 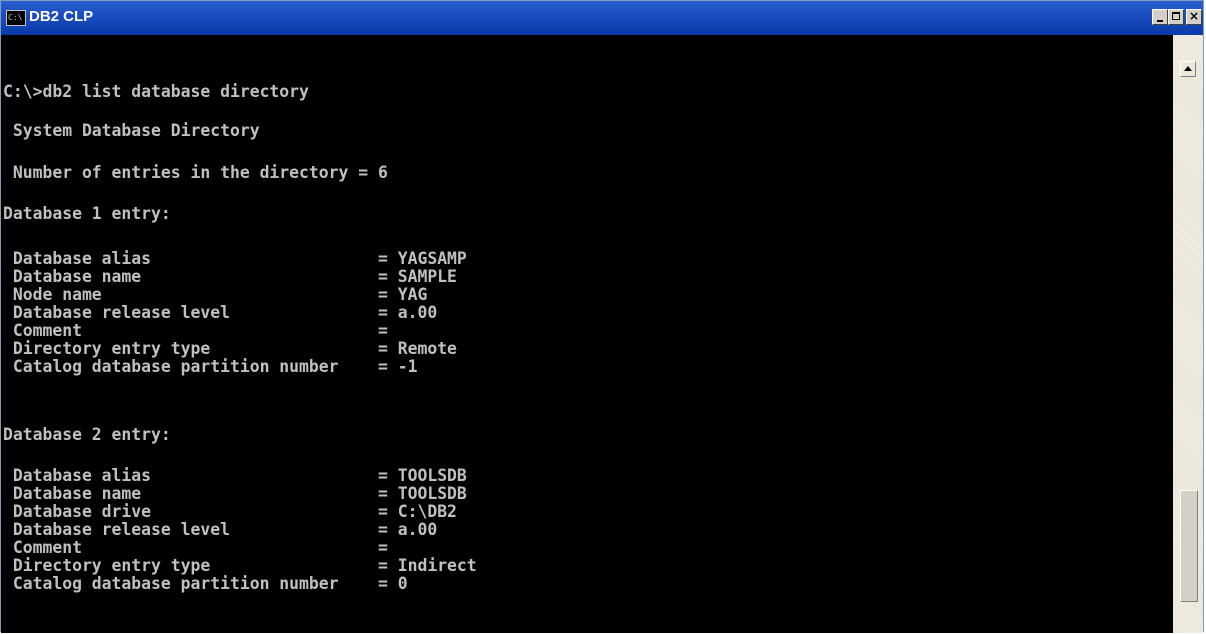 What do you see at coordinates (1160, 21) in the screenshot?
I see `minimize-icon` at bounding box center [1160, 21].